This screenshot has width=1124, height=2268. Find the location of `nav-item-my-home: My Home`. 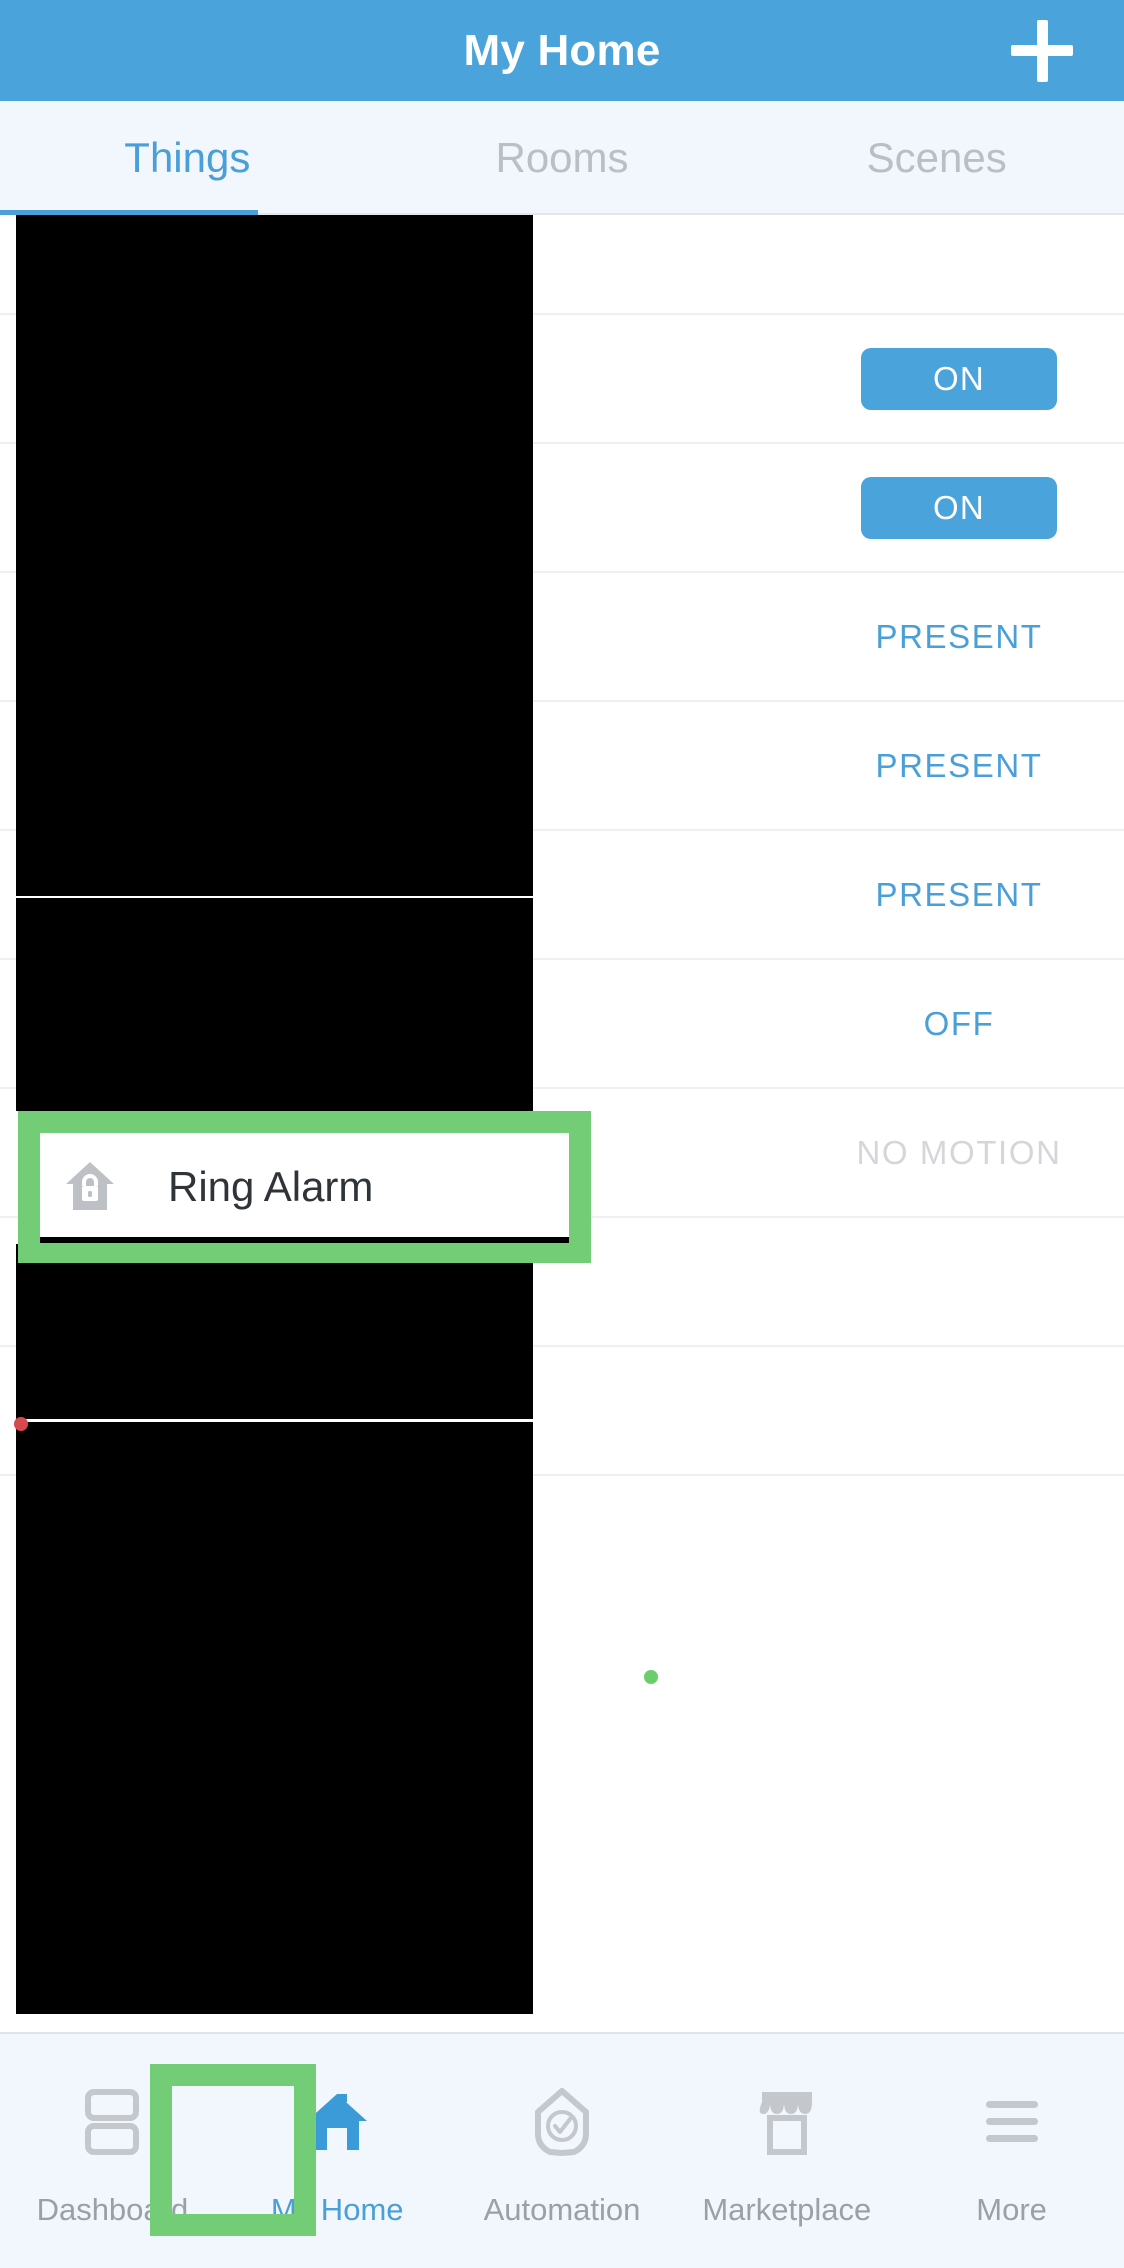

nav-item-my-home: My Home is located at coordinates (337, 2151).